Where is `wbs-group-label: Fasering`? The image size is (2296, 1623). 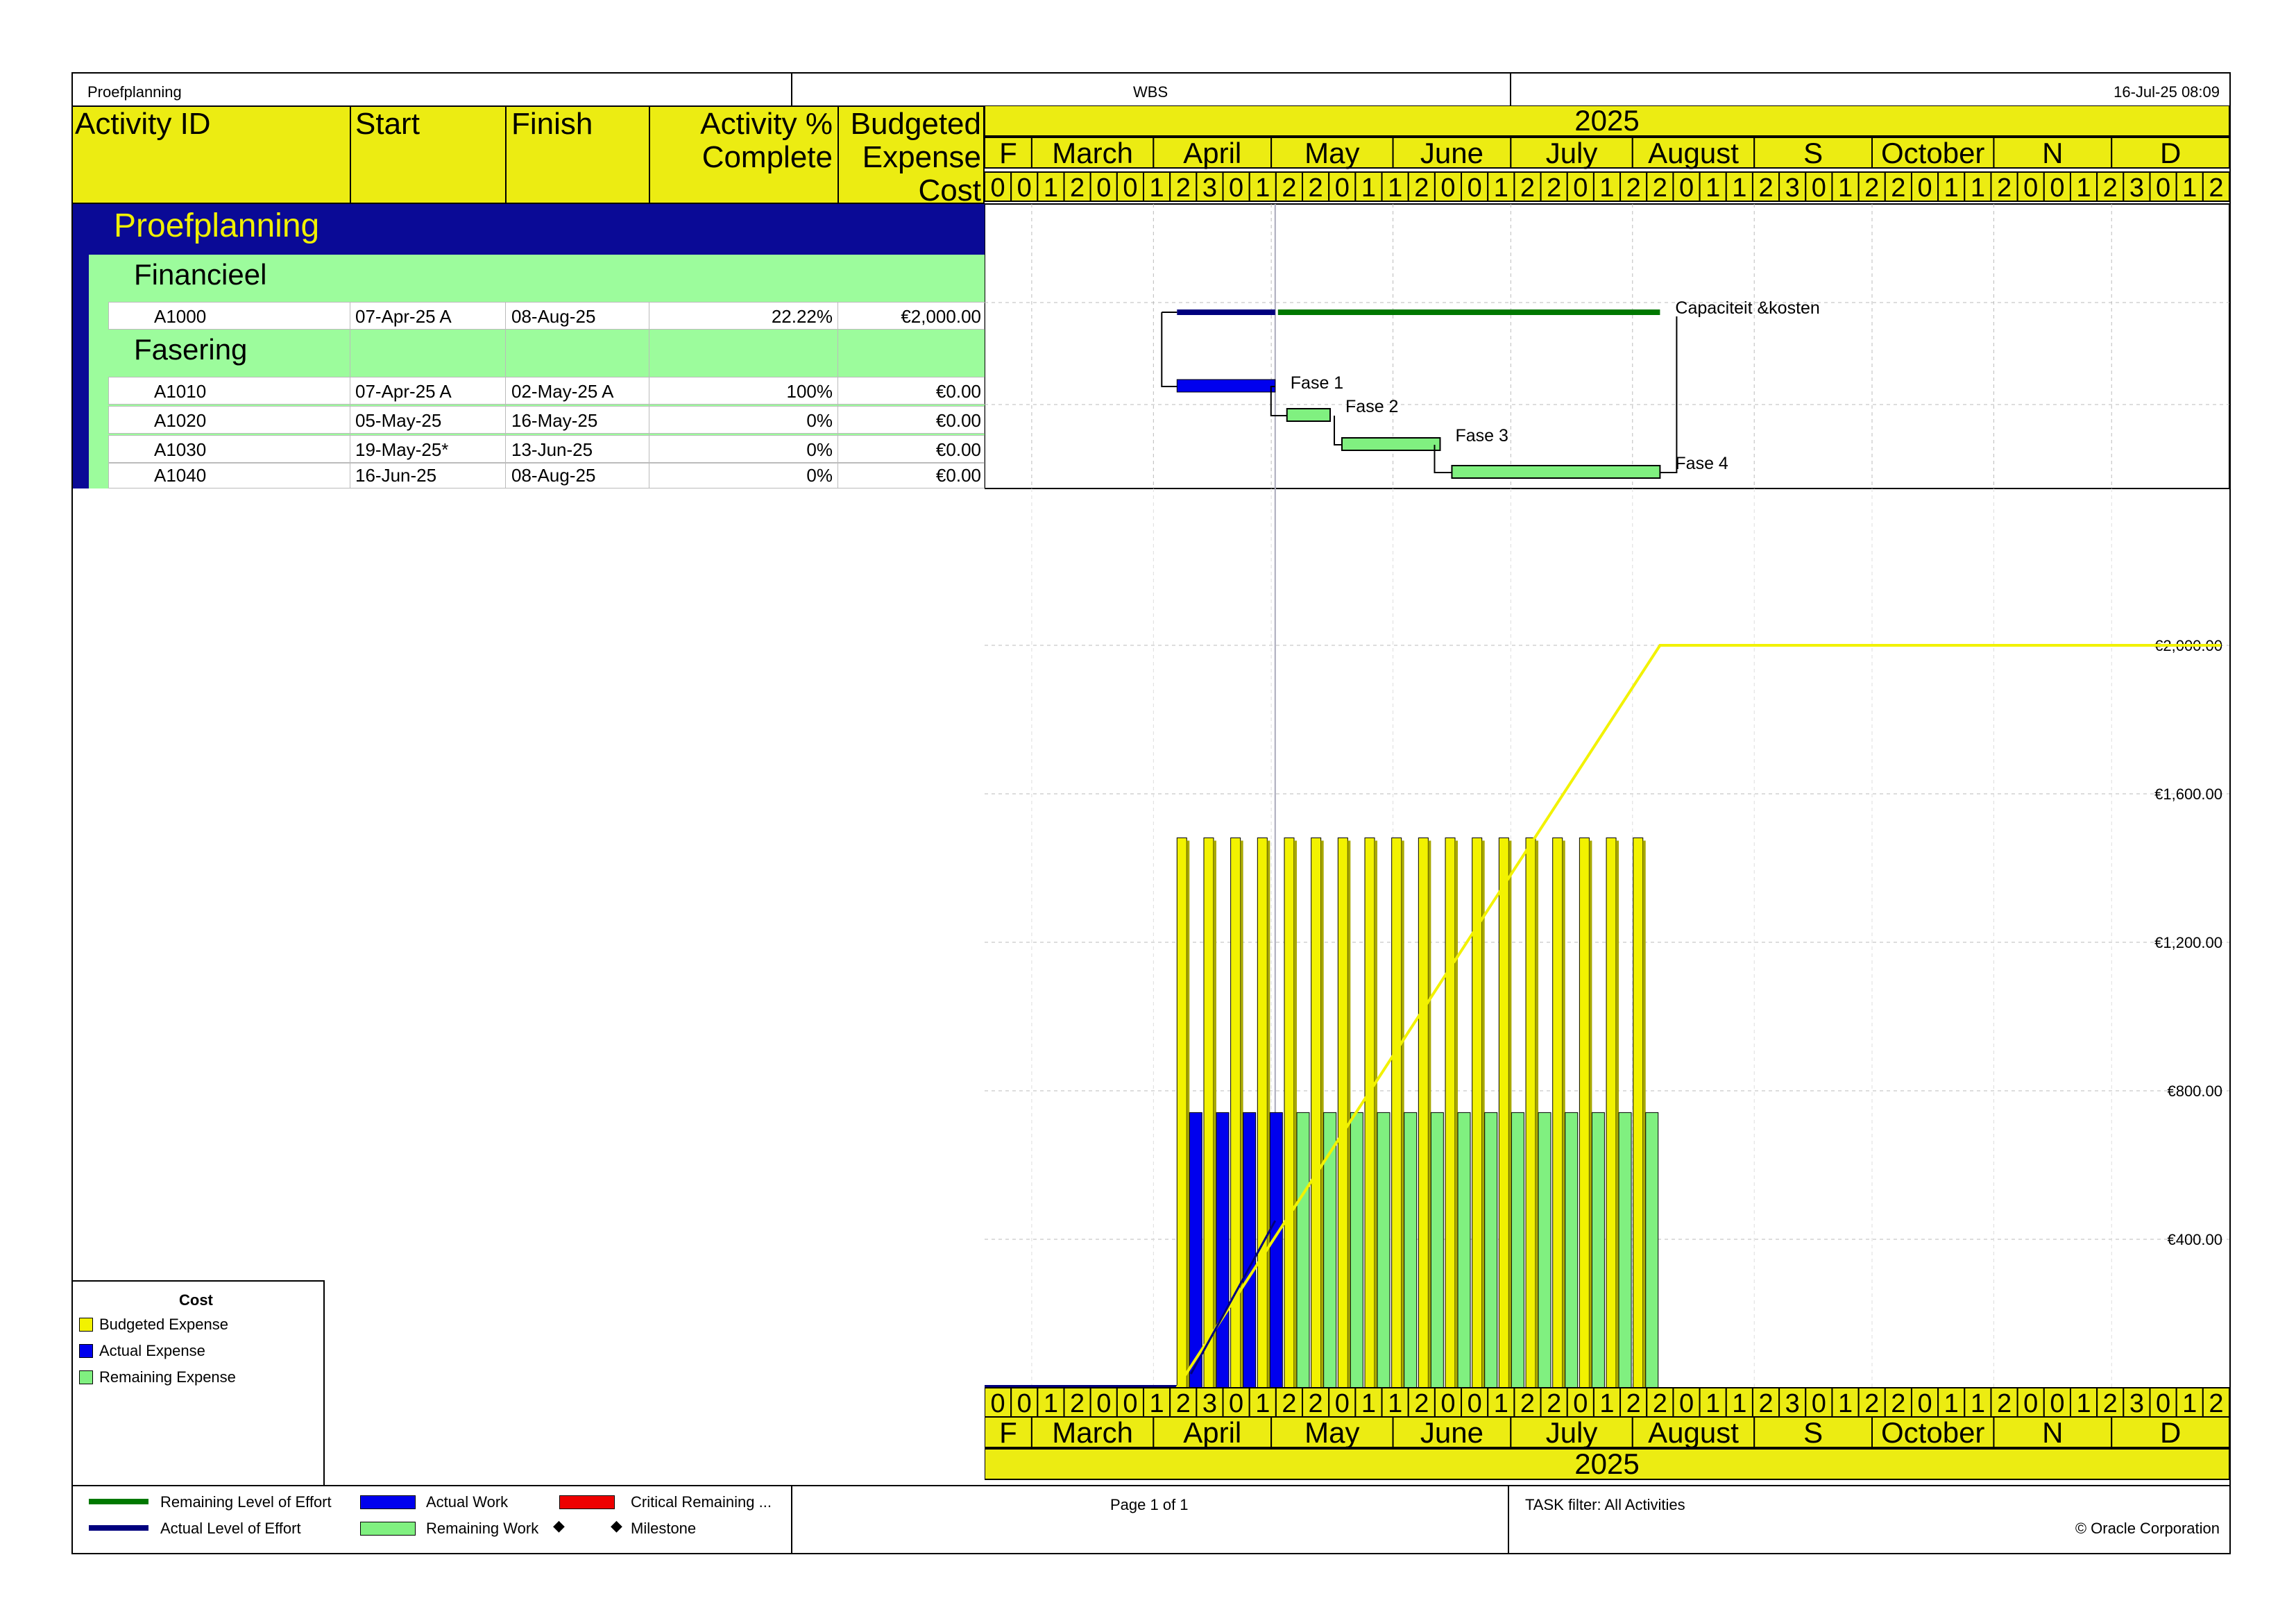 wbs-group-label: Fasering is located at coordinates (190, 349).